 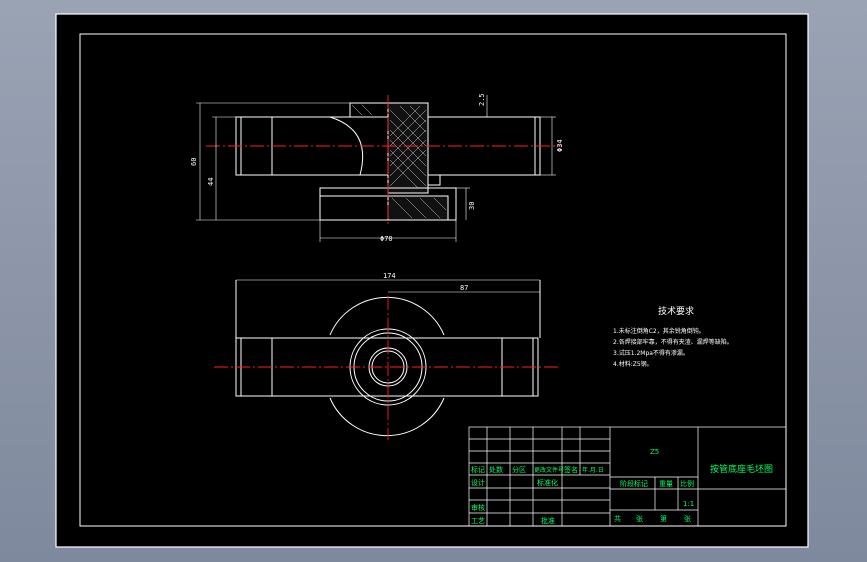 I want to click on tb-h-docno: 更改文件号, so click(x=549, y=470).